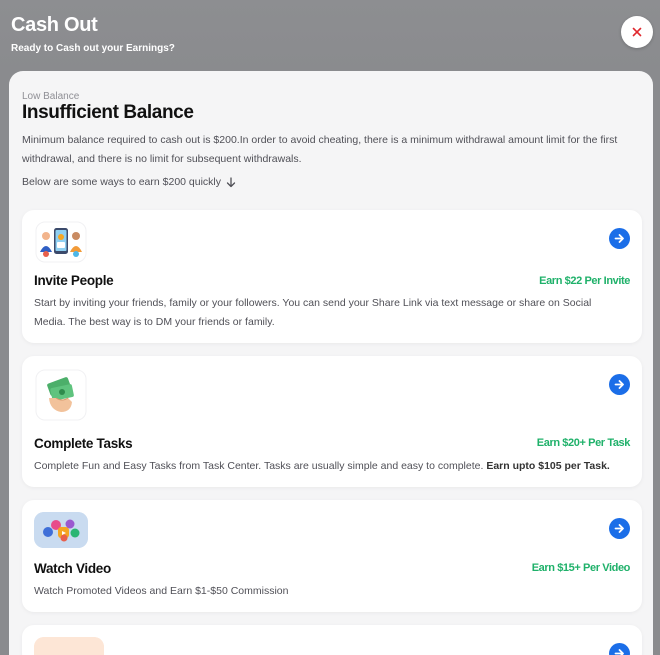 This screenshot has width=660, height=655. What do you see at coordinates (108, 112) in the screenshot?
I see `insufficient-balance-title: Insufficient Balance` at bounding box center [108, 112].